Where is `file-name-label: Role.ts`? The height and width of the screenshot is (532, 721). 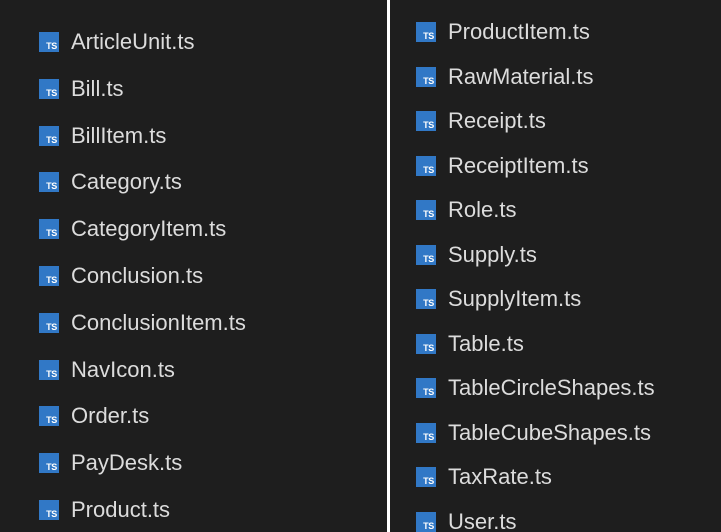
file-name-label: Role.ts is located at coordinates (482, 209).